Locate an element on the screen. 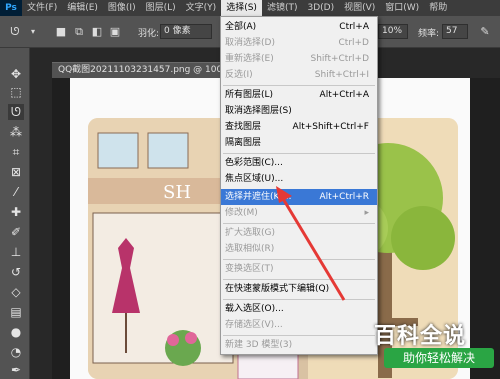 The height and width of the screenshot is (379, 500). watermark-subtitle: 助你轻松解决 is located at coordinates (439, 358).